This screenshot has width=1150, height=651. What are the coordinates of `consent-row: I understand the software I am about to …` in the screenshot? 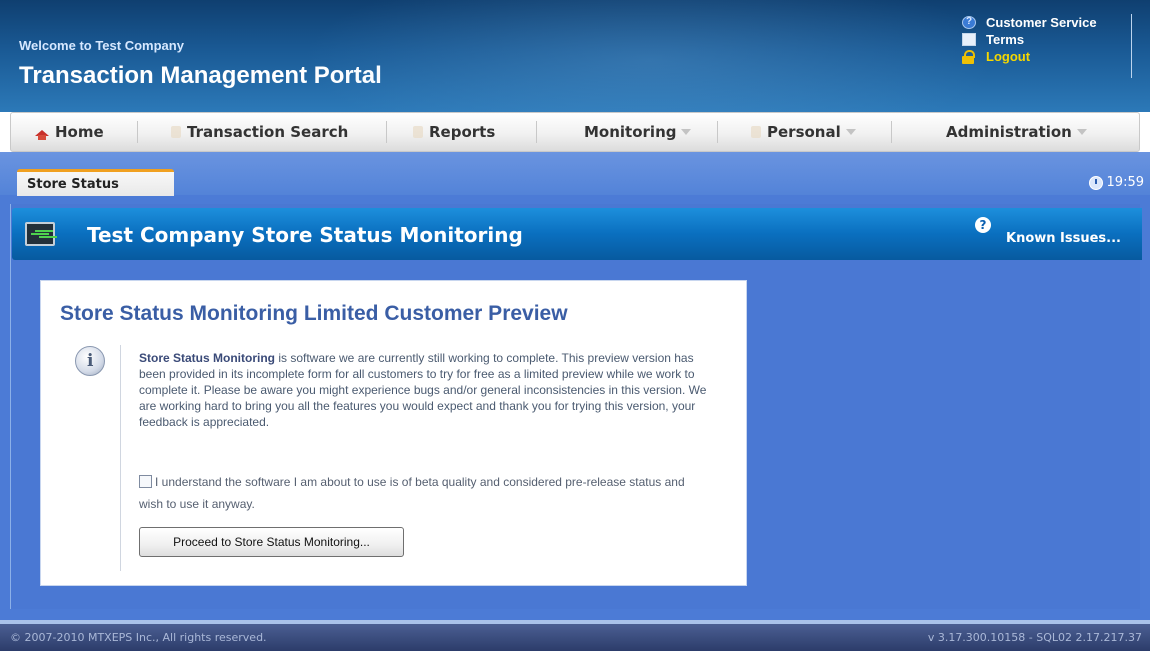 It's located at (419, 493).